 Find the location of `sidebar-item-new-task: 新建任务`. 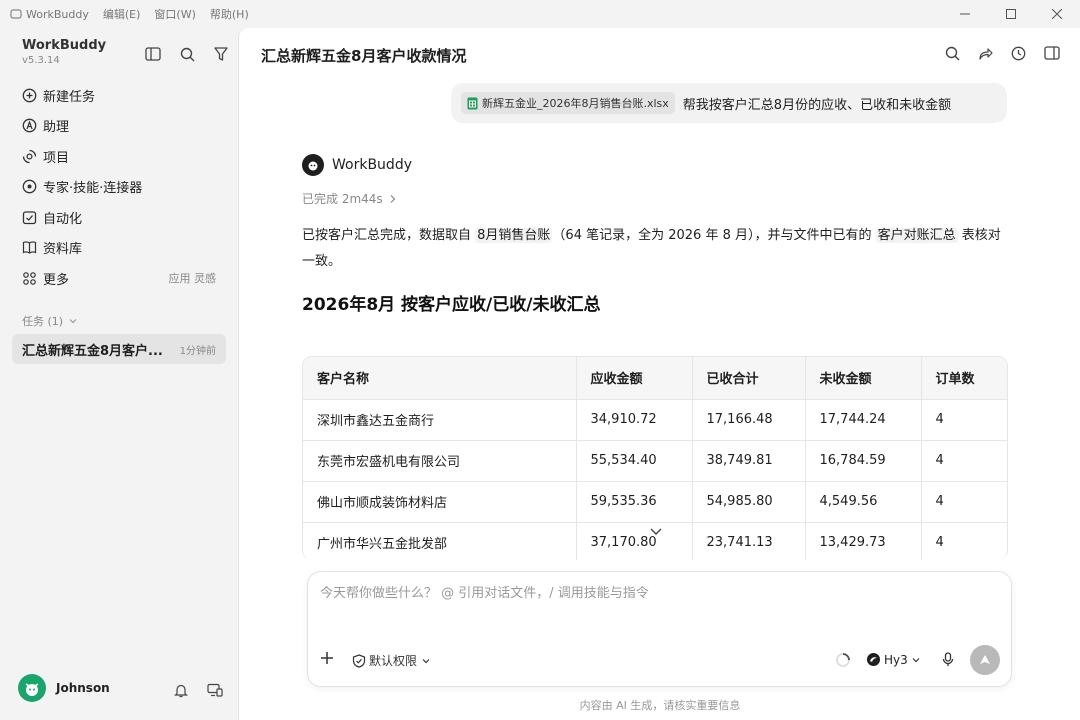

sidebar-item-new-task: 新建任务 is located at coordinates (119, 95).